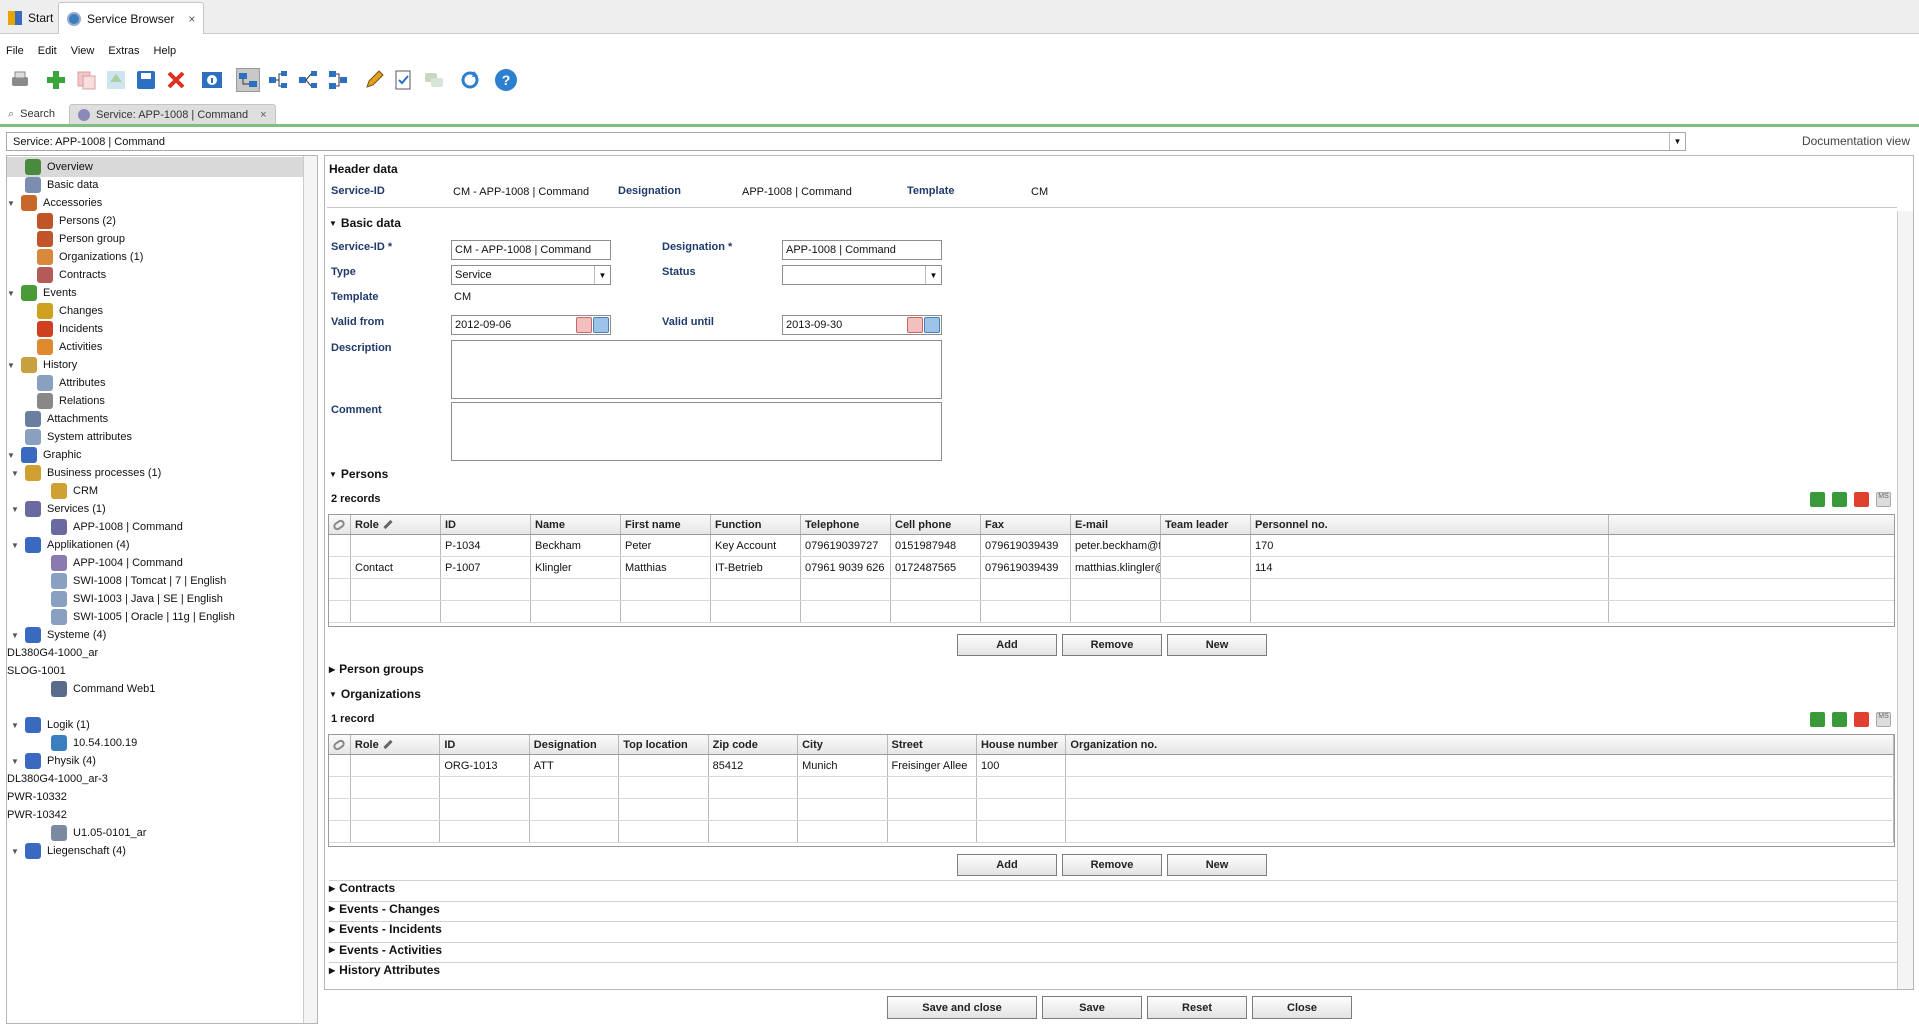 This screenshot has width=1919, height=1026. What do you see at coordinates (1302, 1007) in the screenshot?
I see `close-button: Close` at bounding box center [1302, 1007].